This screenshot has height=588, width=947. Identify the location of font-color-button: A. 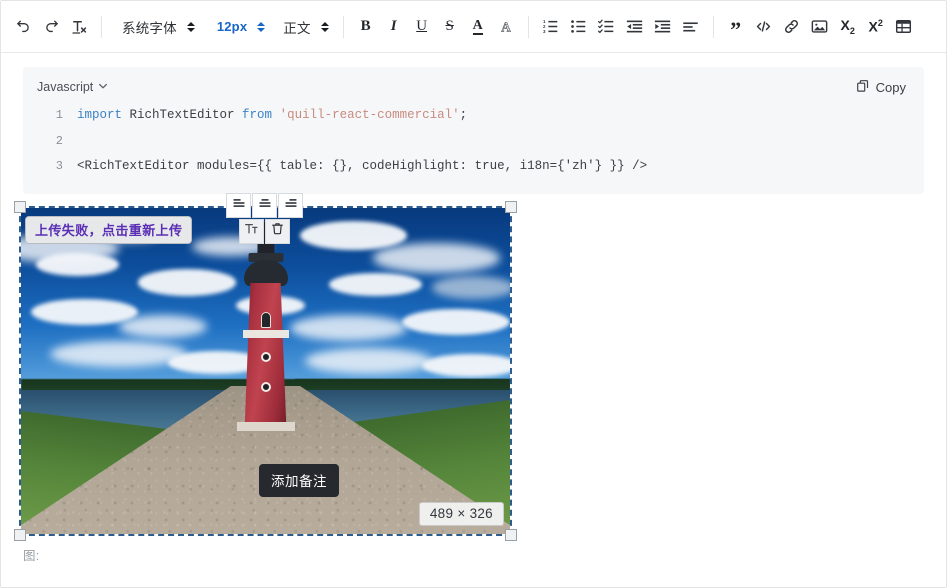
(478, 27).